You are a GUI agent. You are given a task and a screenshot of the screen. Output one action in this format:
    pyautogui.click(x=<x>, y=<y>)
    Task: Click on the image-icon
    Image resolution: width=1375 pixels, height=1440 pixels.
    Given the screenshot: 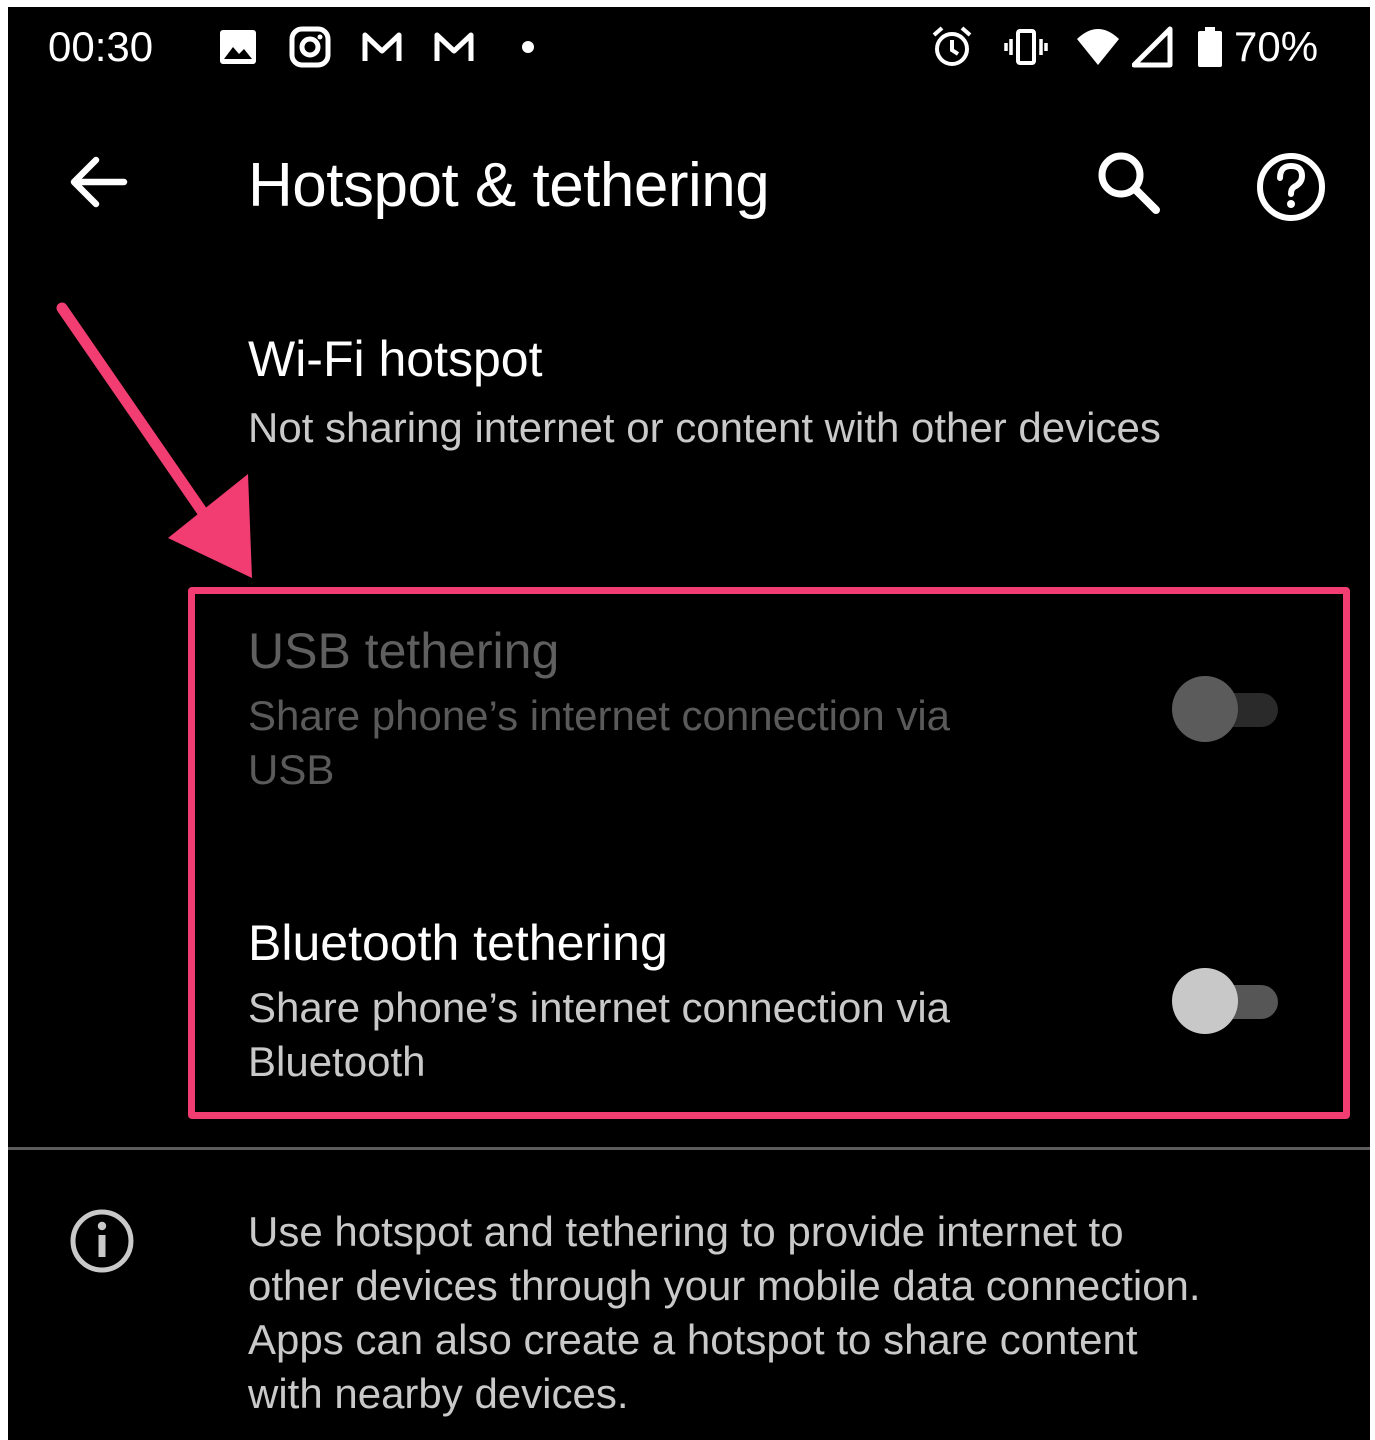 What is the action you would take?
    pyautogui.click(x=238, y=47)
    